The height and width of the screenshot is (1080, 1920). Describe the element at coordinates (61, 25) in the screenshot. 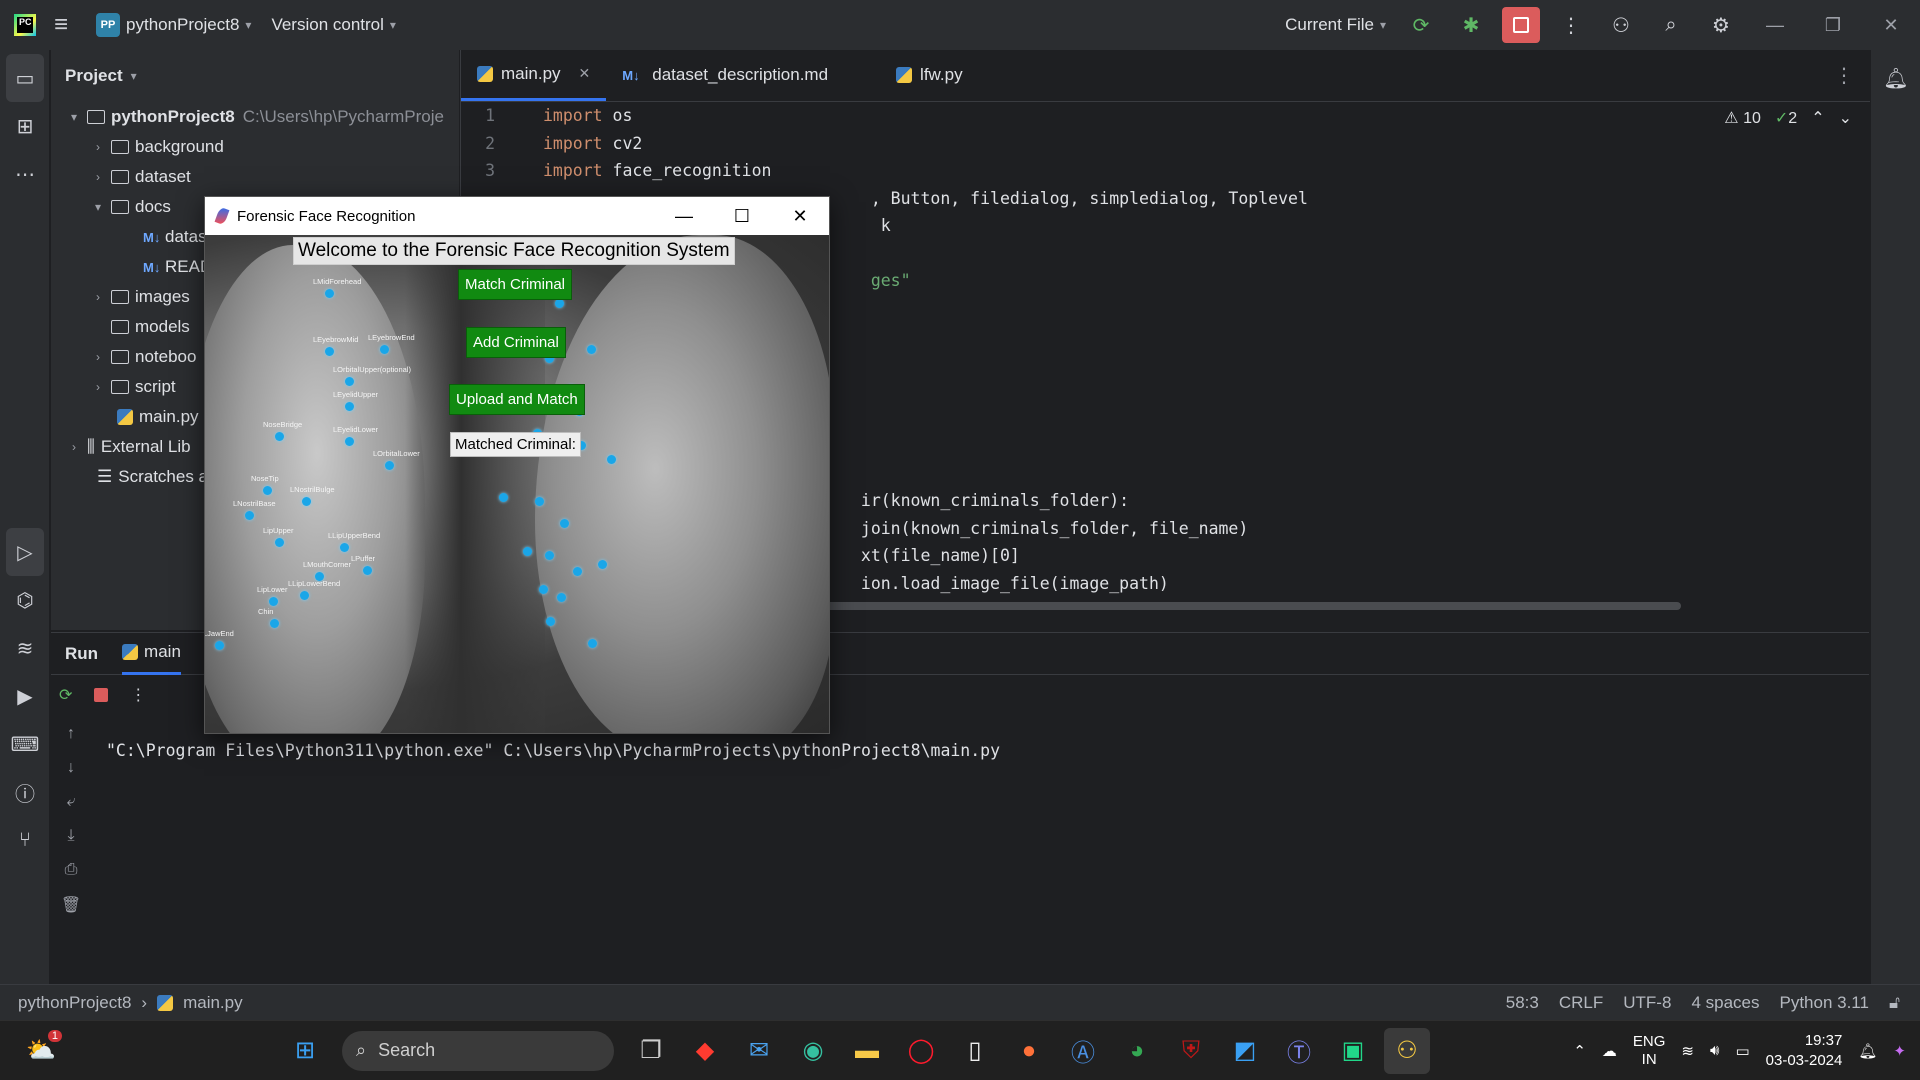

I see `main-menu-icon: ≡` at that location.